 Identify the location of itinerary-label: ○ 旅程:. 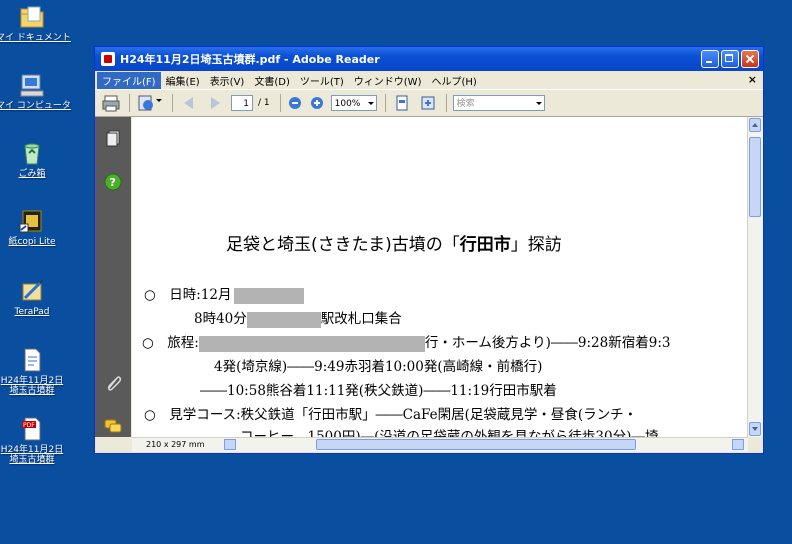
(170, 343).